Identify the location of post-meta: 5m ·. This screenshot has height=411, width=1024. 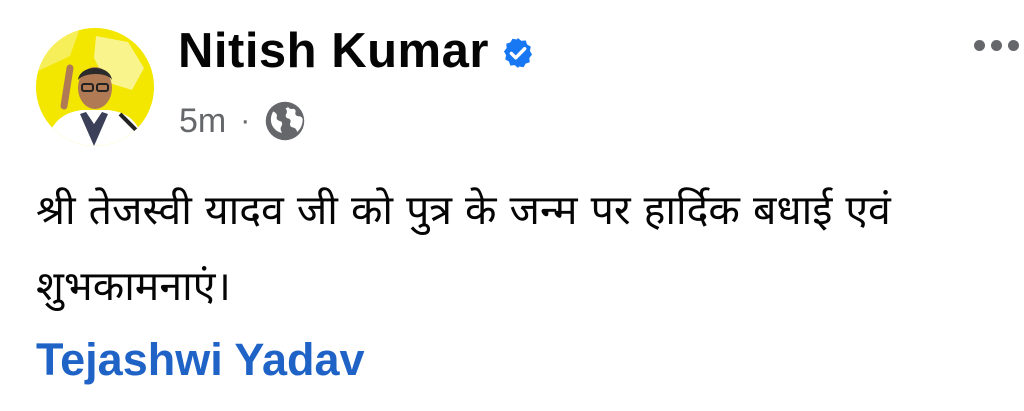
(243, 121).